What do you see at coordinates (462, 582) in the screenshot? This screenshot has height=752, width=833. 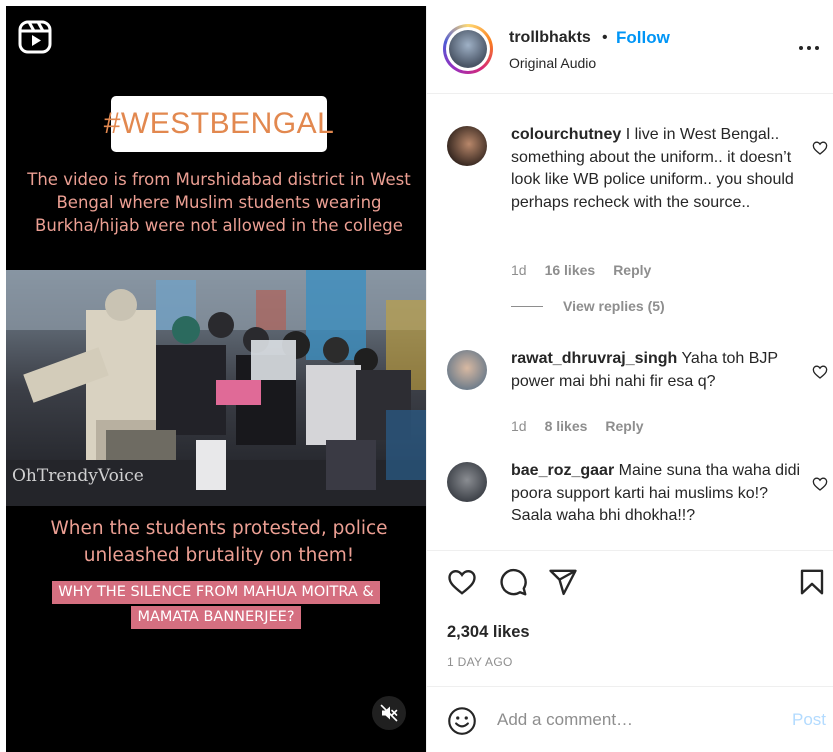 I see `heart-icon` at bounding box center [462, 582].